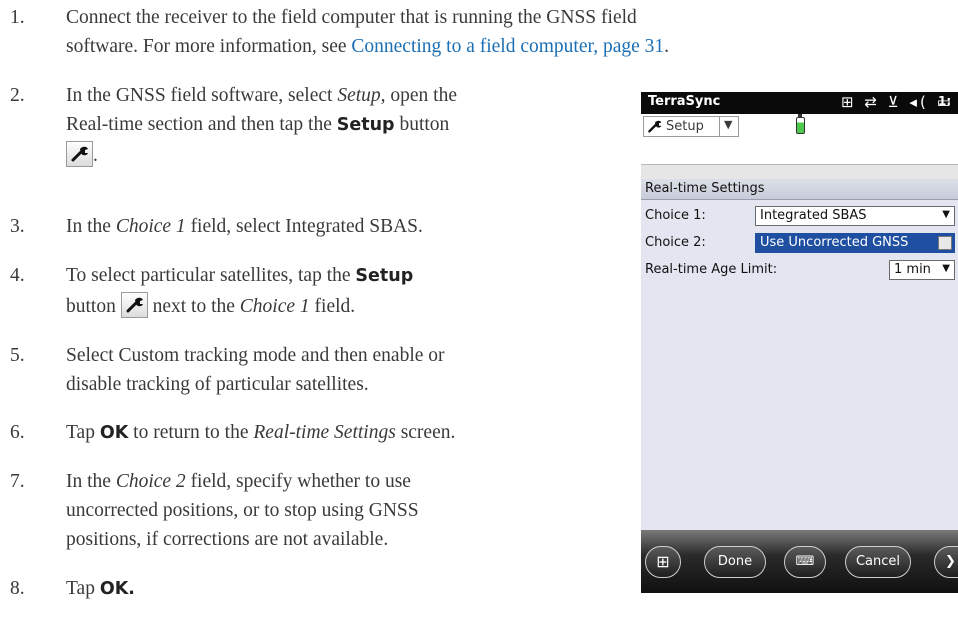 Image resolution: width=958 pixels, height=633 pixels. Describe the element at coordinates (17, 588) in the screenshot. I see `step-number: 8.` at that location.